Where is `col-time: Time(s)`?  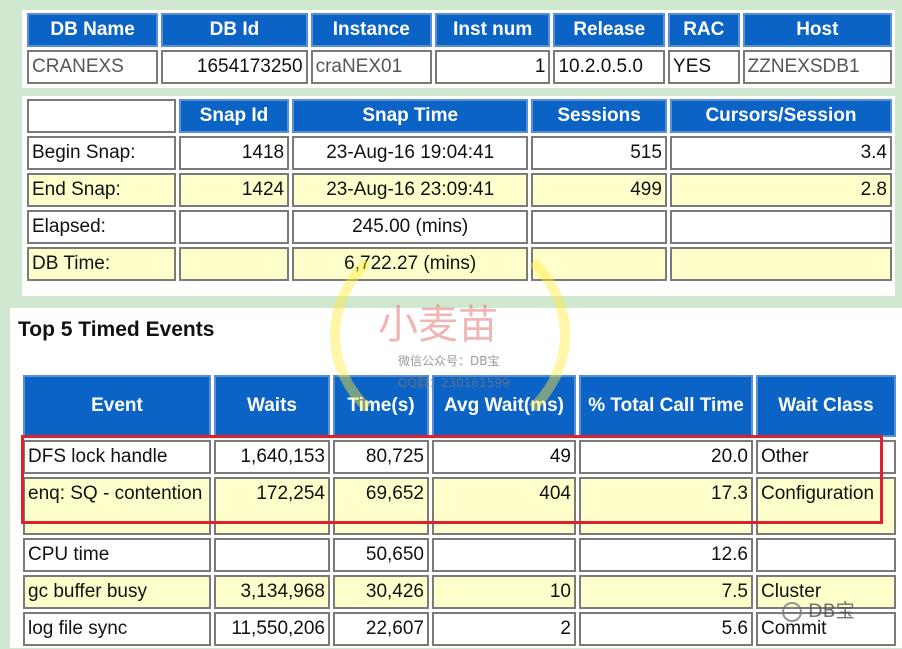
col-time: Time(s) is located at coordinates (381, 406).